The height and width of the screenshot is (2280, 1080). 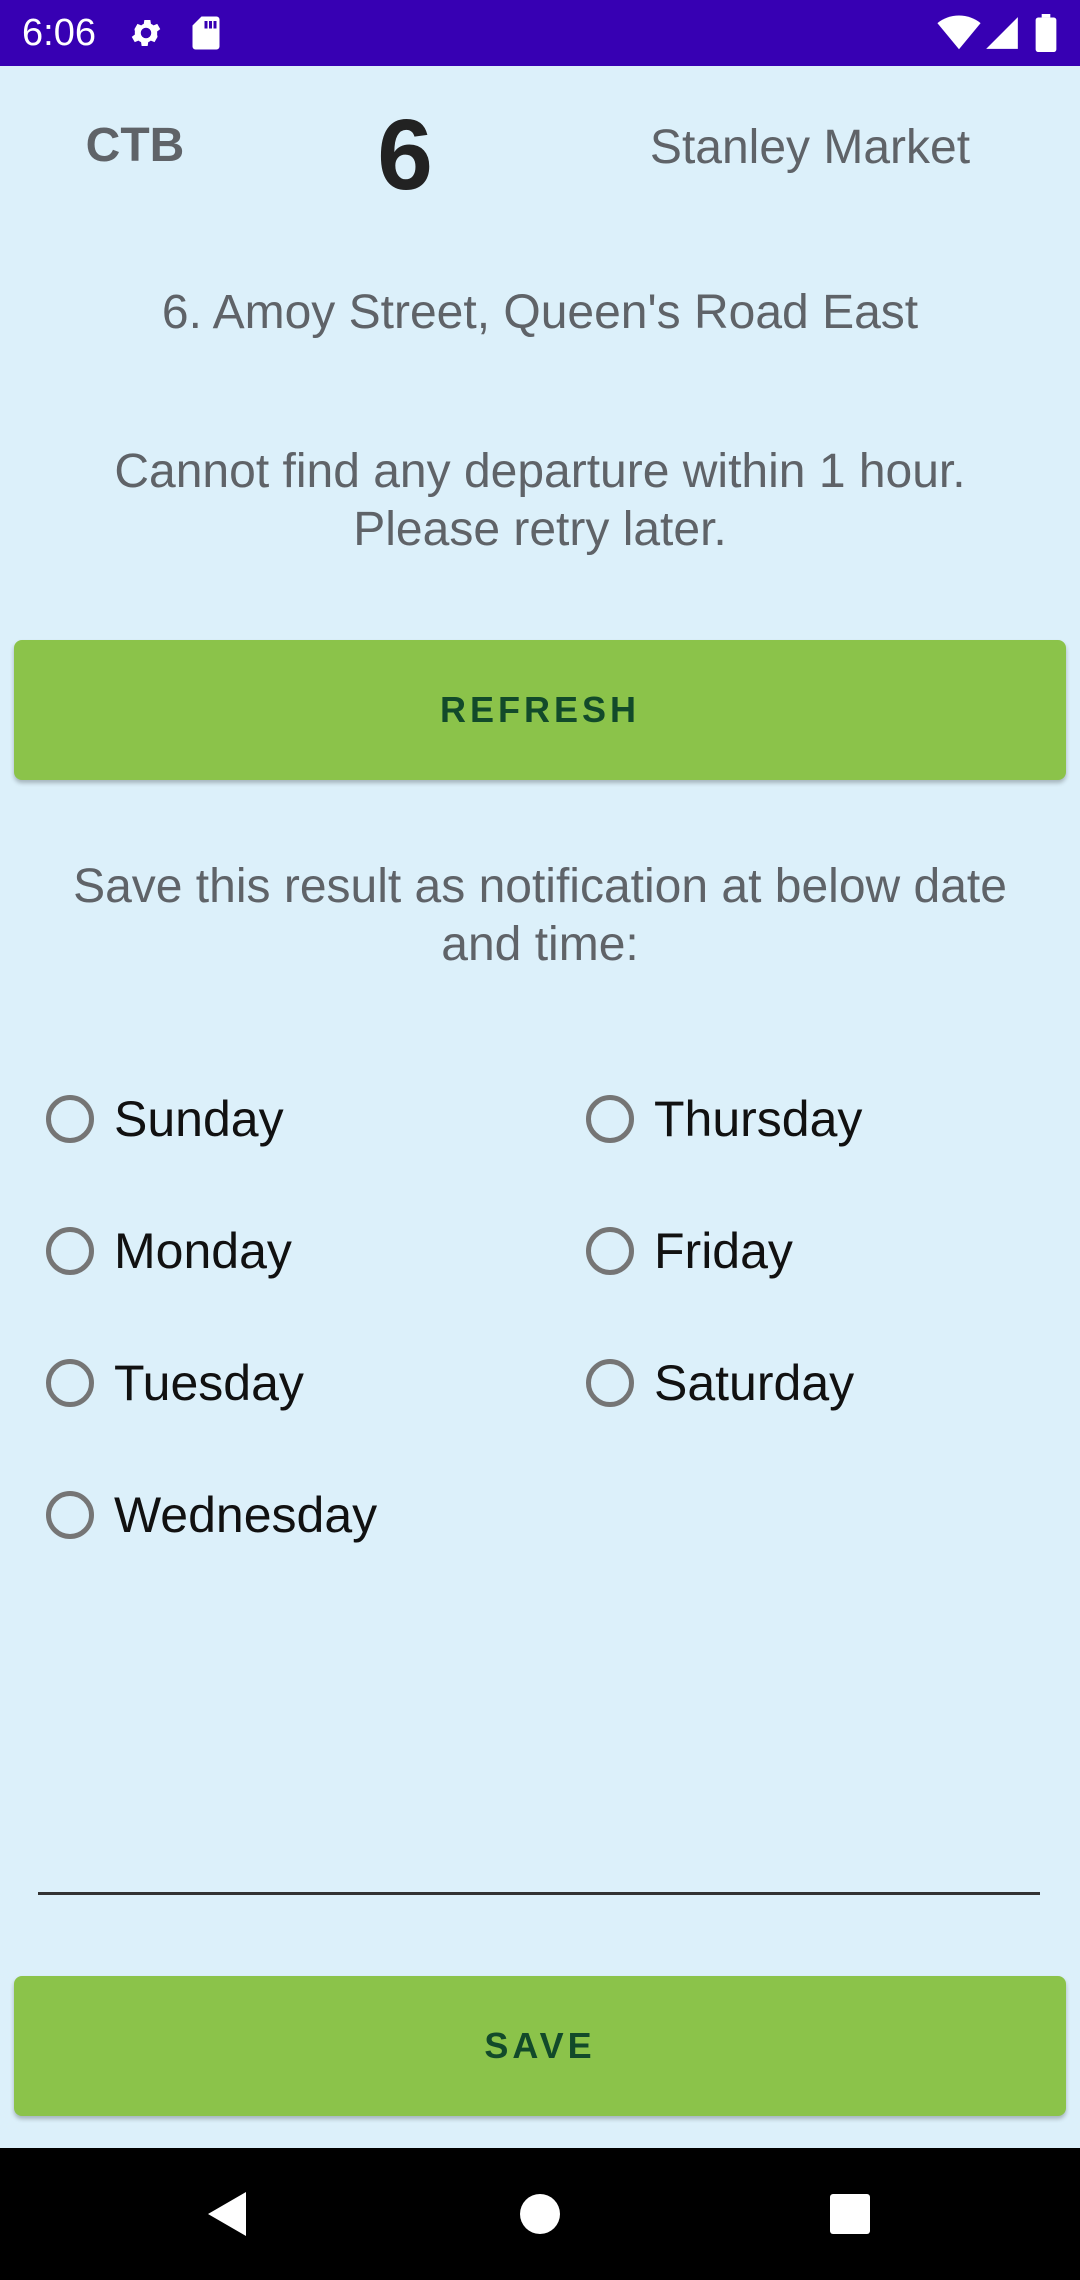 I want to click on refresh-button: REFRESH, so click(x=540, y=710).